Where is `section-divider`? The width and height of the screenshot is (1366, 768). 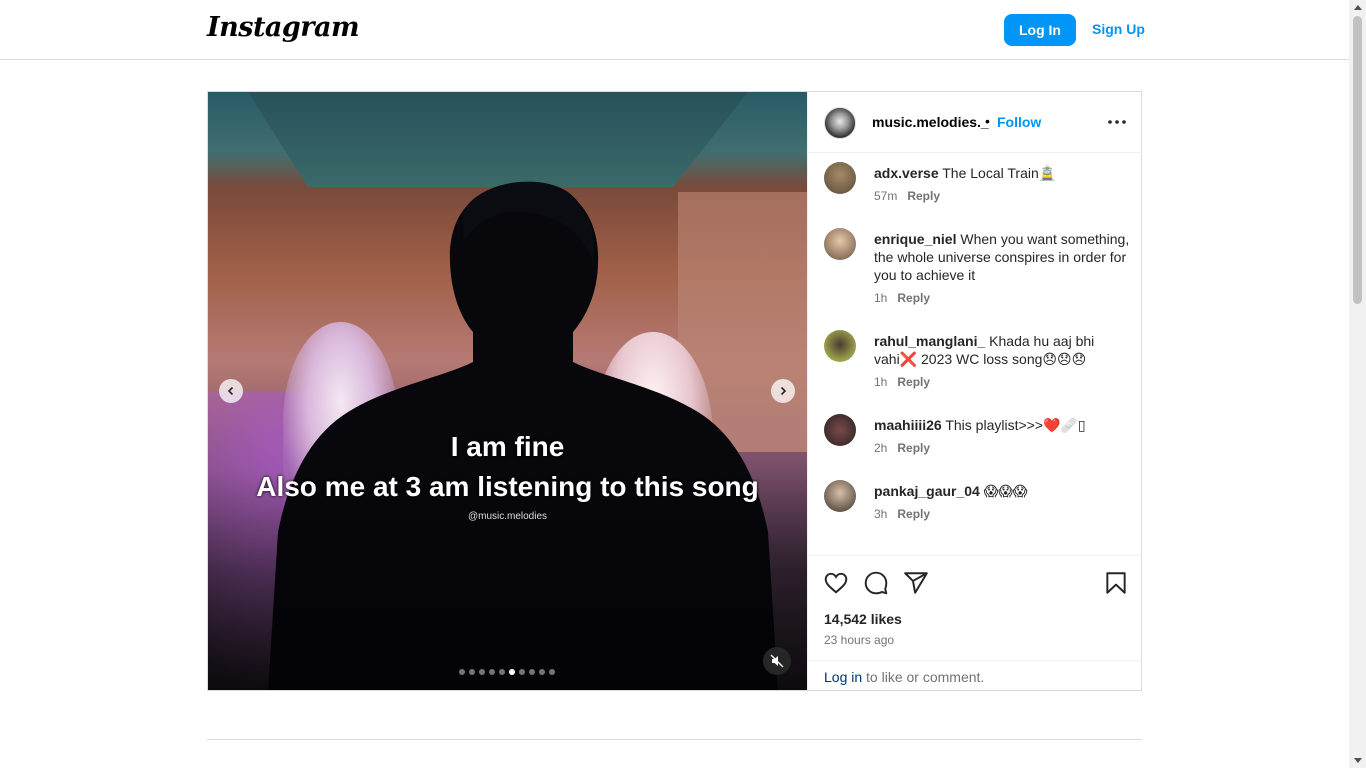
section-divider is located at coordinates (674, 739).